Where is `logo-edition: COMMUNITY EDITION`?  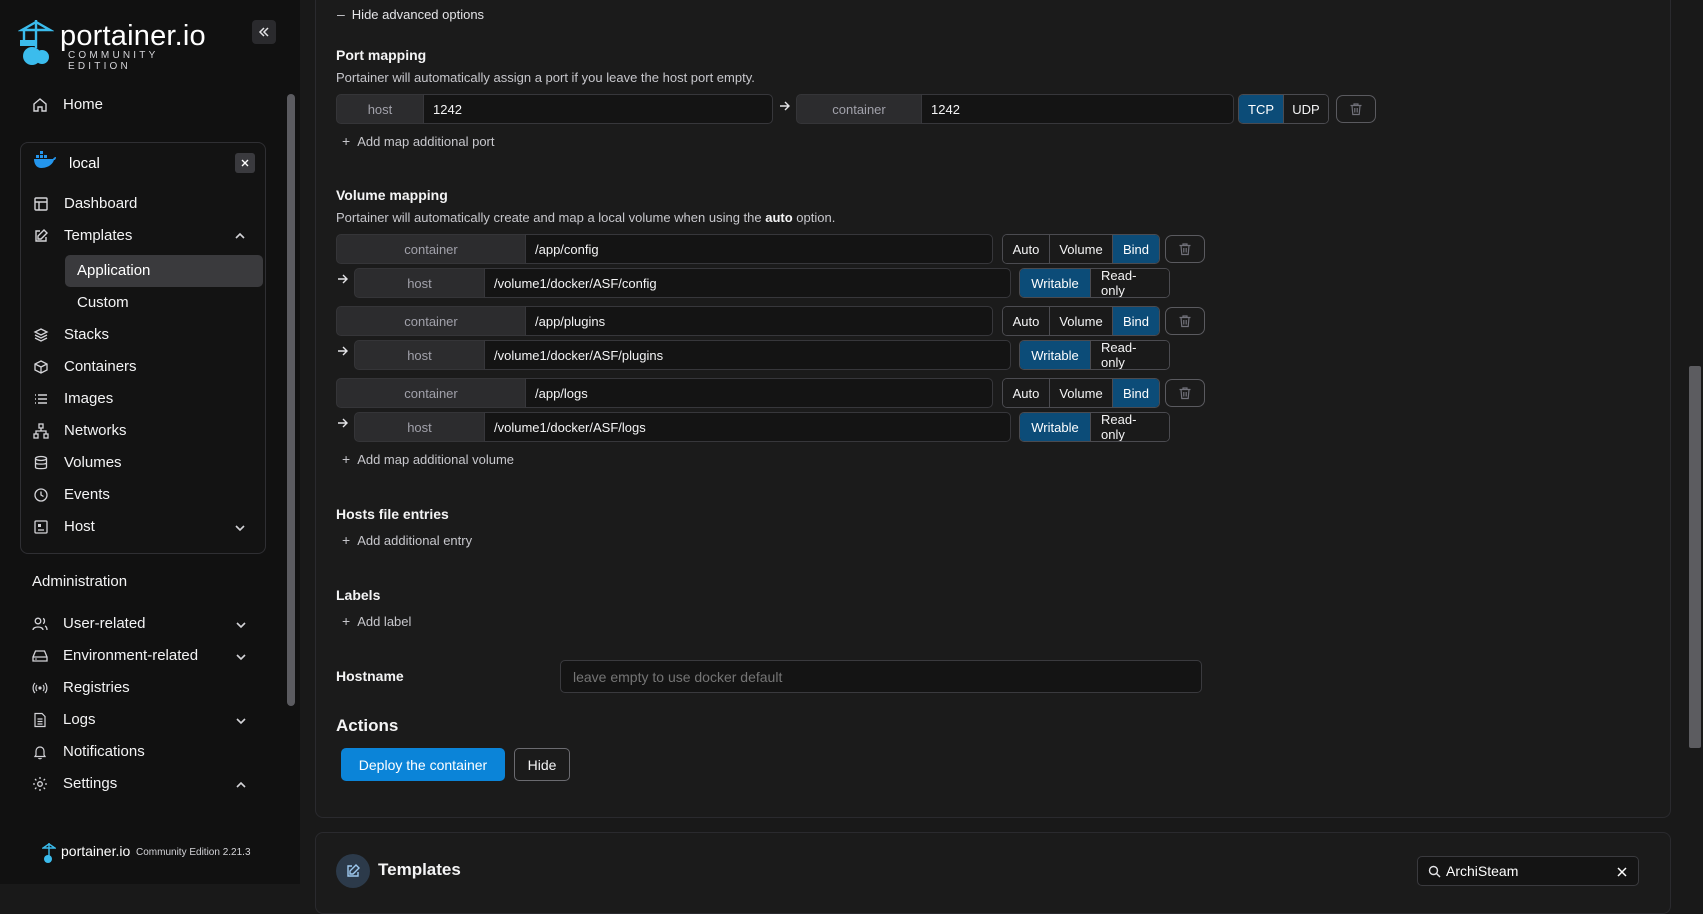
logo-edition: COMMUNITY EDITION is located at coordinates (113, 61).